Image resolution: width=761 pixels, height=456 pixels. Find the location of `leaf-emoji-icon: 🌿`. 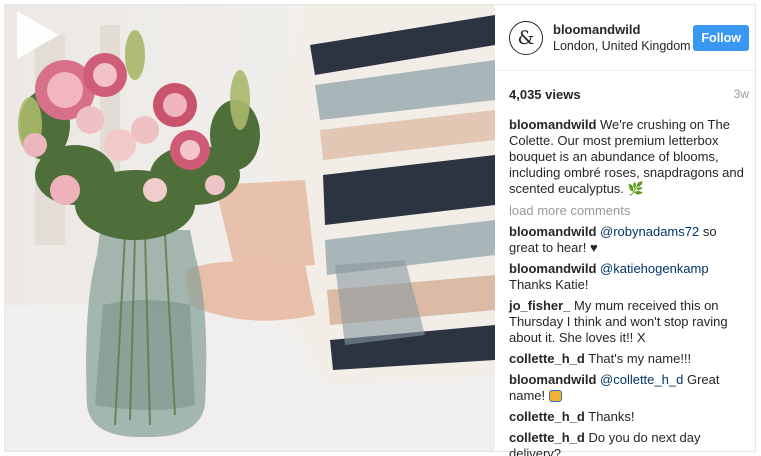

leaf-emoji-icon: 🌿 is located at coordinates (635, 188).